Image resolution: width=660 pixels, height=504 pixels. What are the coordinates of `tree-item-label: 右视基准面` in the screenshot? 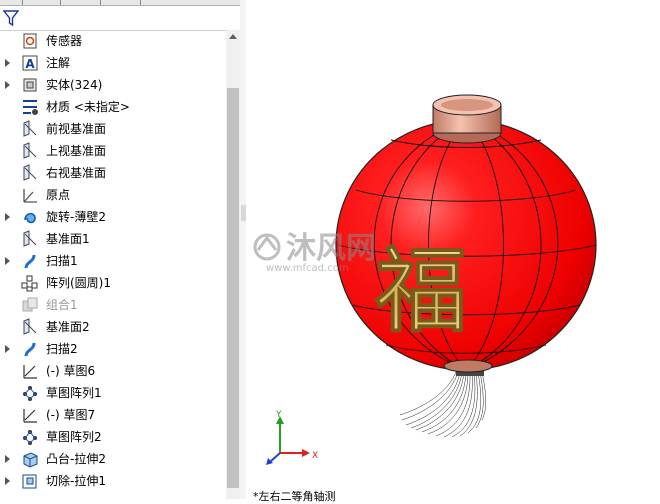 It's located at (76, 173).